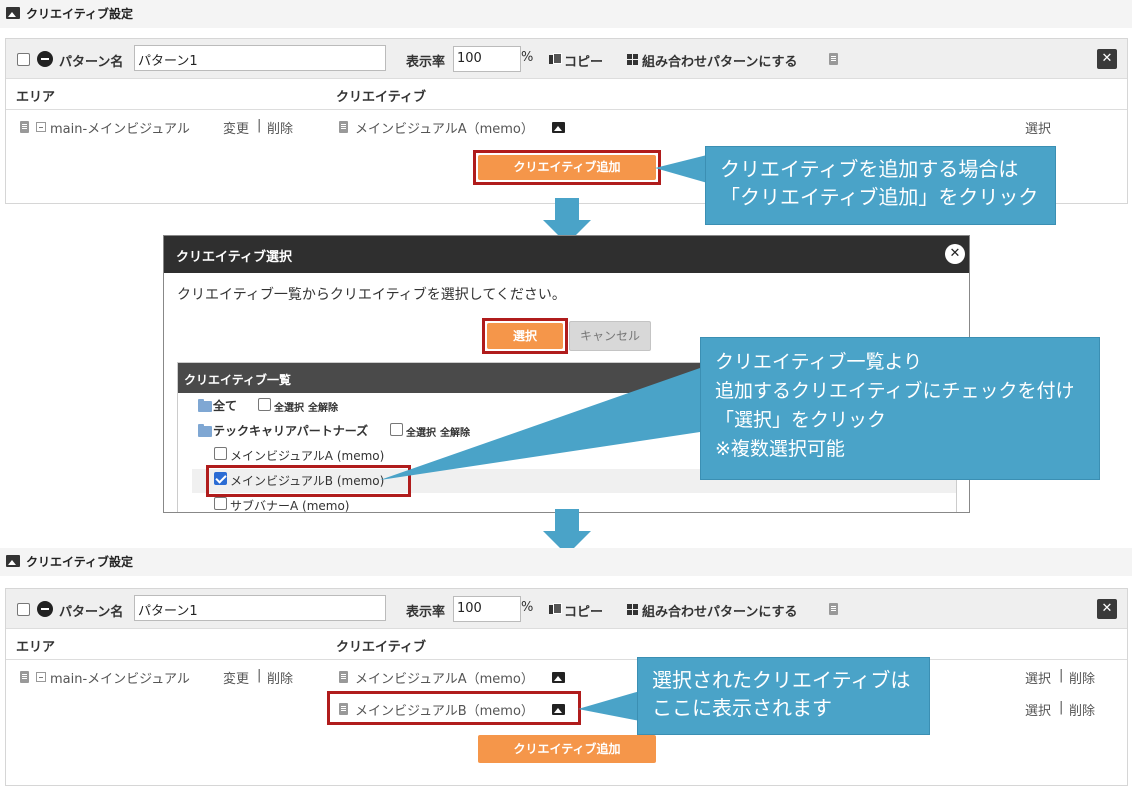  What do you see at coordinates (610, 336) in the screenshot?
I see `dialog-cancel-button: キャンセル` at bounding box center [610, 336].